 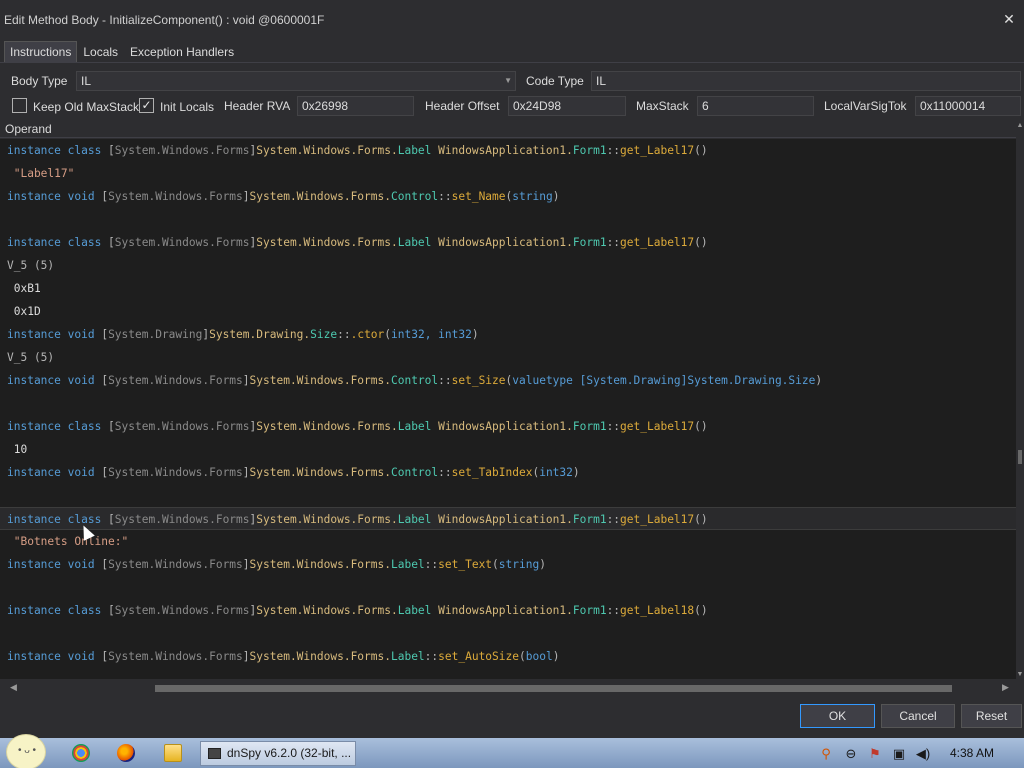 I want to click on table-row: 10, so click(x=508, y=449).